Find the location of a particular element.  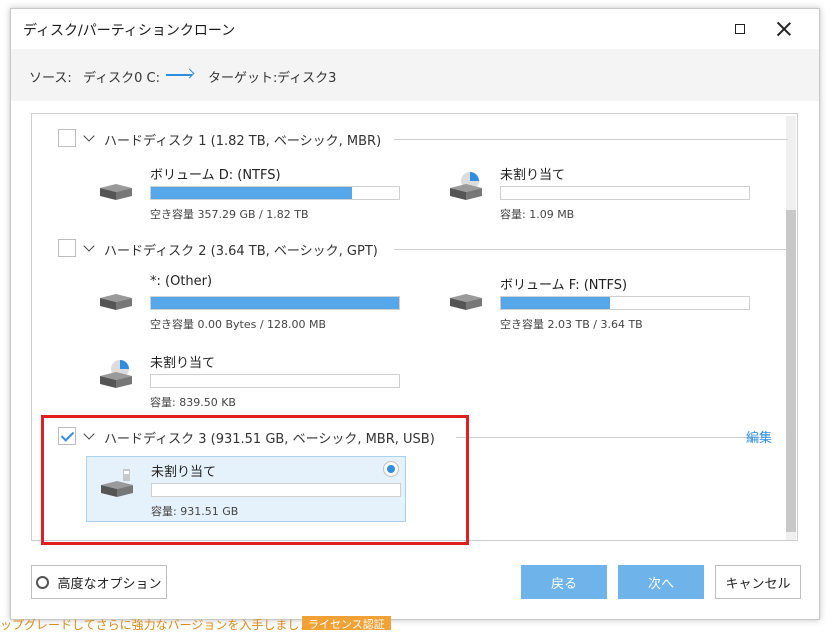

maximize-button is located at coordinates (740, 29).